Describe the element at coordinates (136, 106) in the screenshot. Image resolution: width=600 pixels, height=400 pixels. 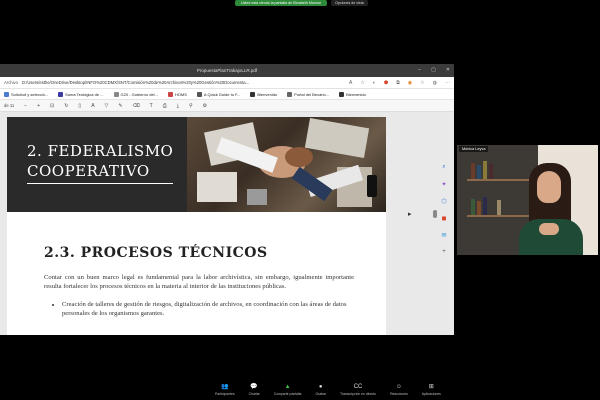
I see `eraser-icon: ⌫` at that location.